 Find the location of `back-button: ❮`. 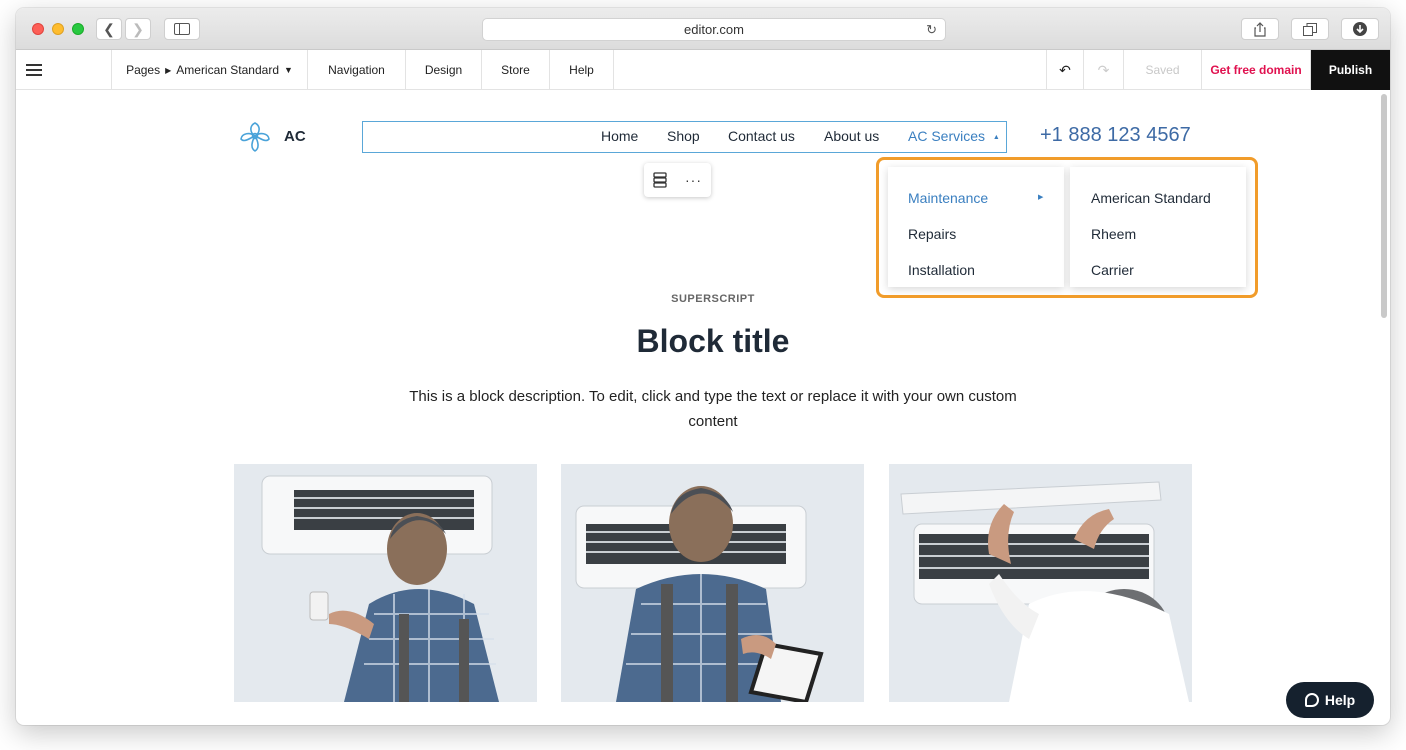

back-button: ❮ is located at coordinates (109, 29).